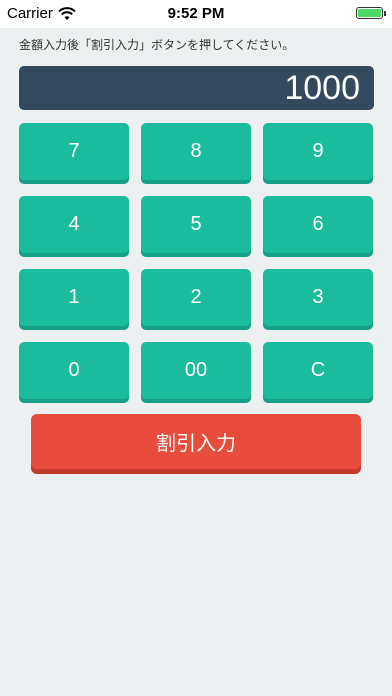 The width and height of the screenshot is (392, 696). I want to click on status-bar: Carrier 9:52 PM, so click(196, 14).